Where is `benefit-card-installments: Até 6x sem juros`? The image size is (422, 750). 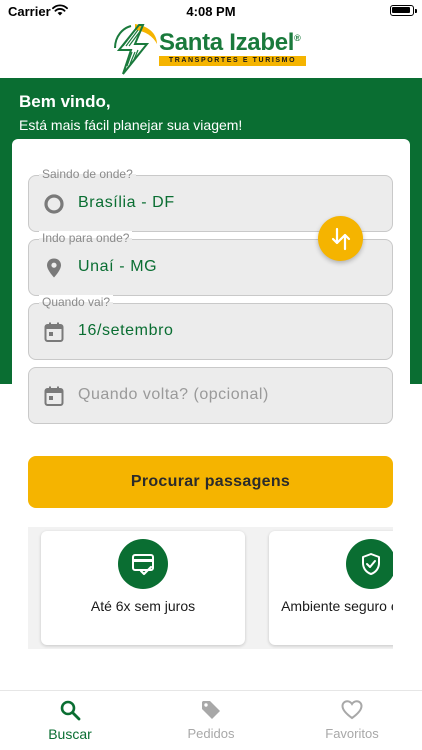 benefit-card-installments: Até 6x sem juros is located at coordinates (143, 588).